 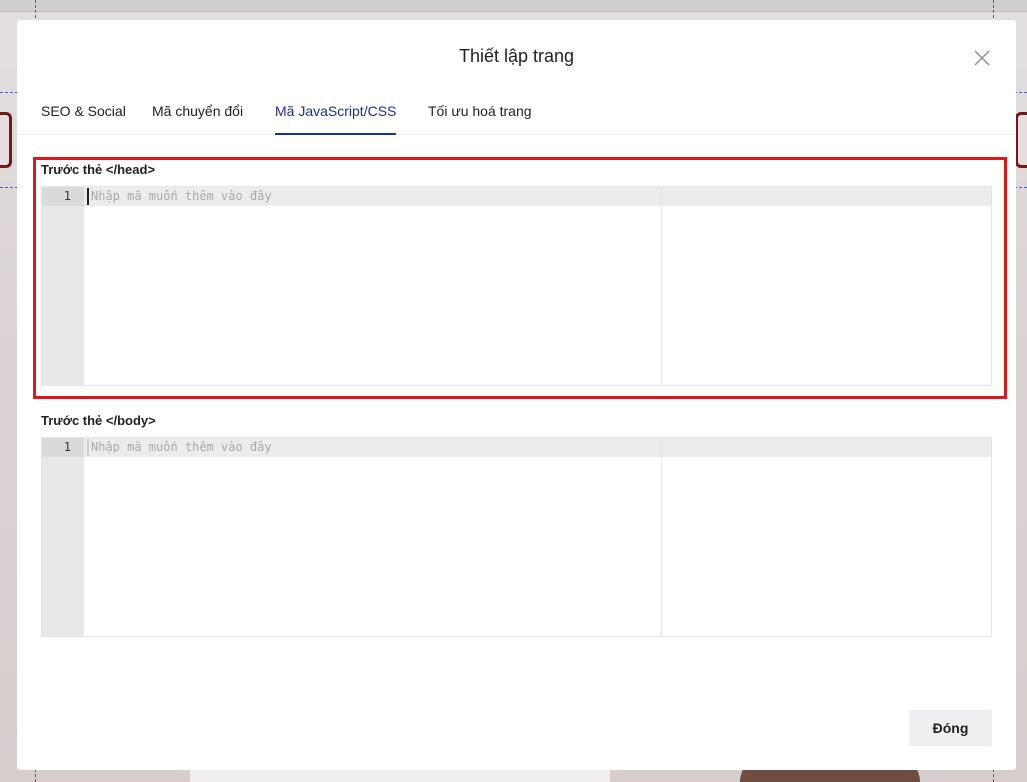 I want to click on editor-topbar, so click(x=513, y=6).